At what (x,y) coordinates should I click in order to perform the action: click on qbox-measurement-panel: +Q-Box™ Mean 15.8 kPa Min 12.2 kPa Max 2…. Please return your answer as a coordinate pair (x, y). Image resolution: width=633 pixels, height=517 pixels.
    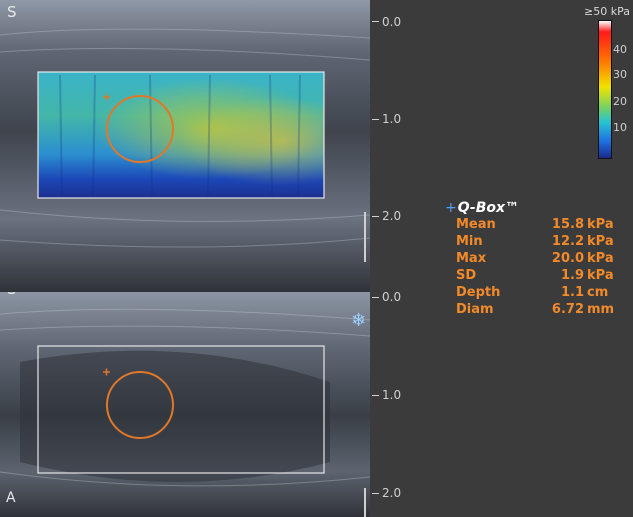
    Looking at the image, I should click on (529, 259).